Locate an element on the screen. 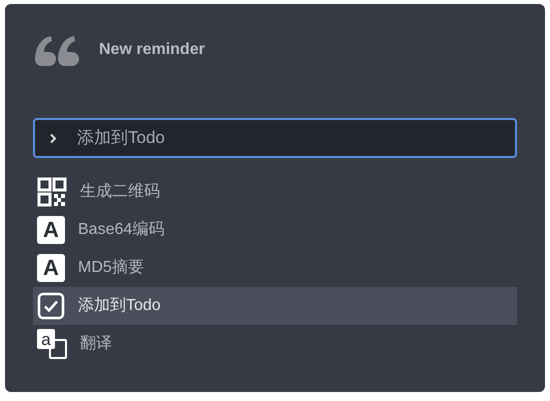 This screenshot has width=550, height=401. result-item: A Base64编码 is located at coordinates (275, 230).